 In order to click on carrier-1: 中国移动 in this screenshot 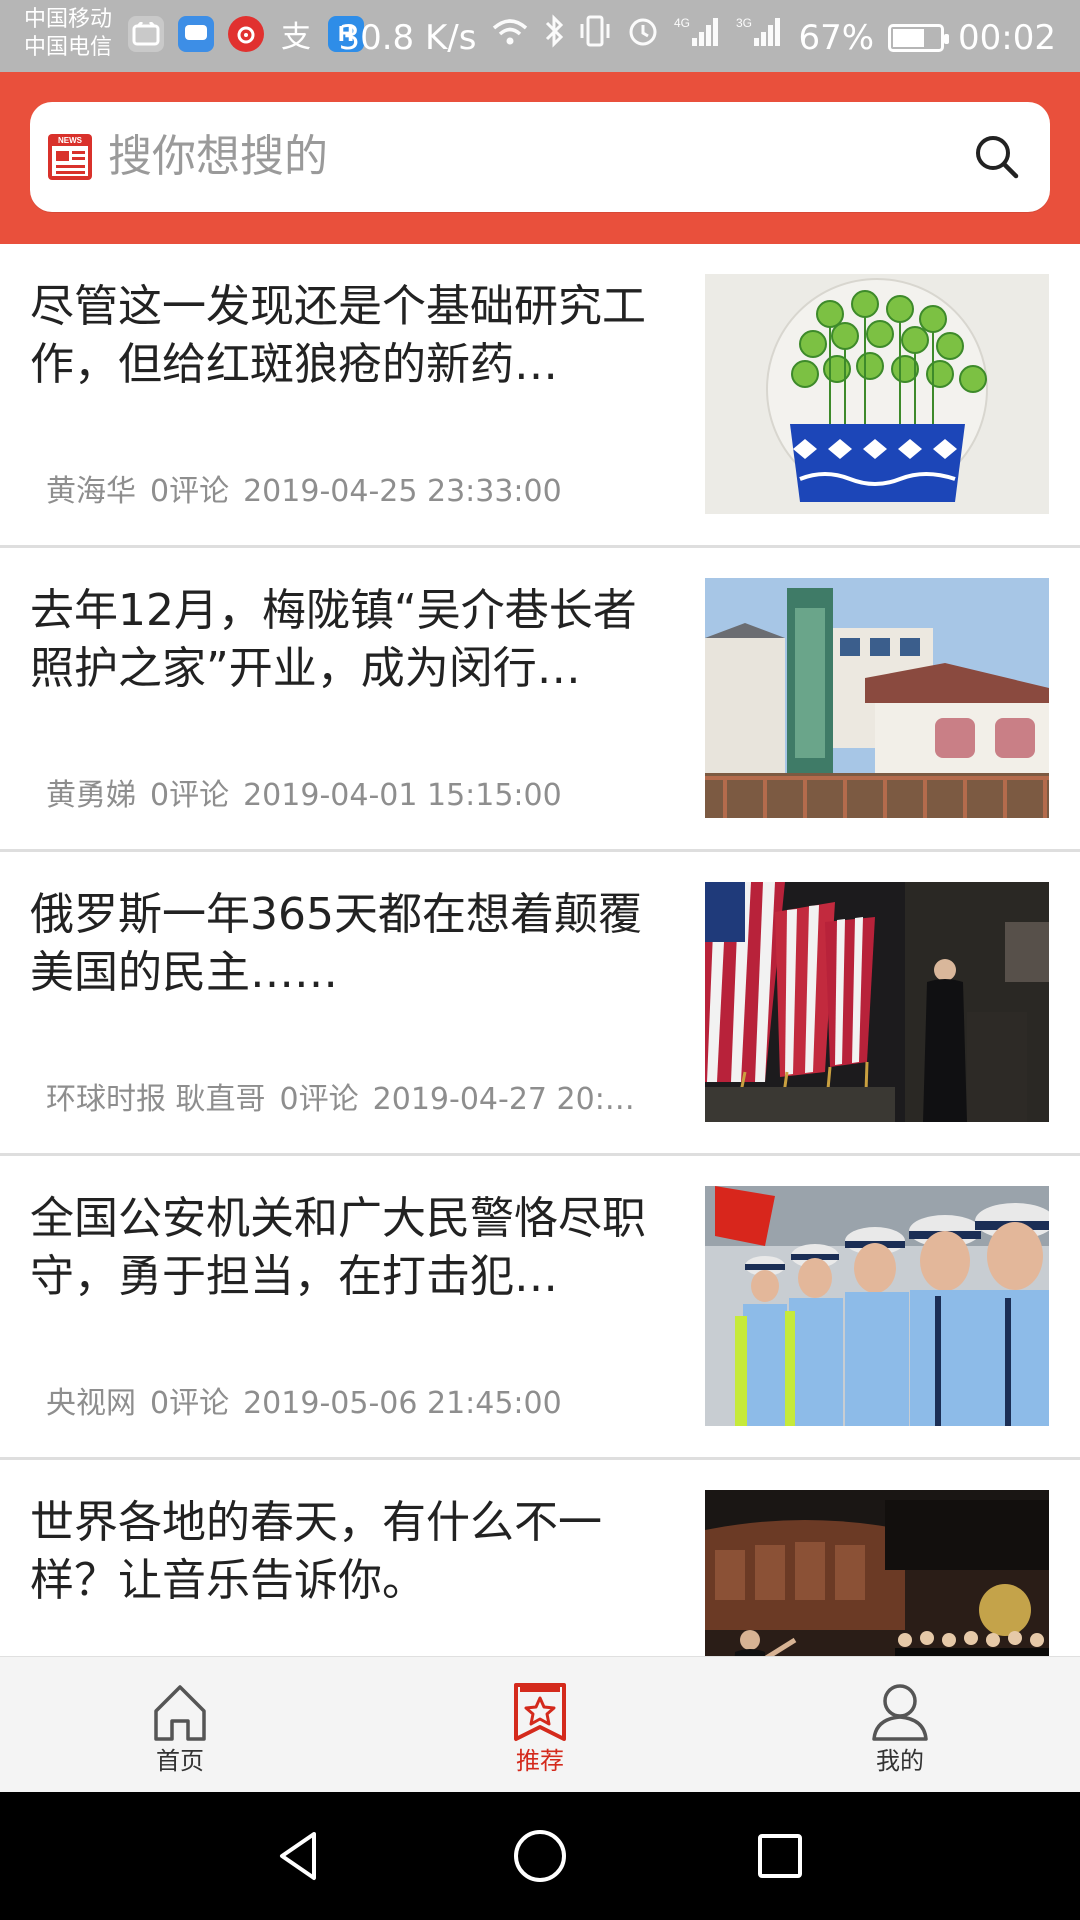, I will do `click(68, 19)`.